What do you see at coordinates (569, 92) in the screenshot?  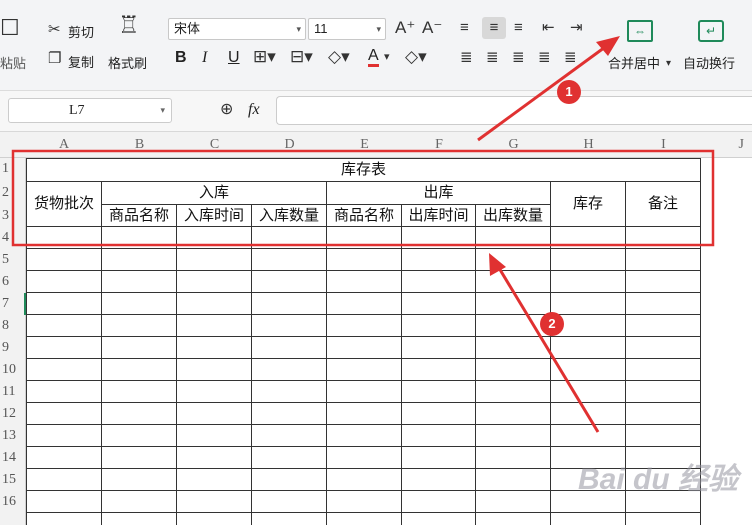 I see `step-badge-1: 1` at bounding box center [569, 92].